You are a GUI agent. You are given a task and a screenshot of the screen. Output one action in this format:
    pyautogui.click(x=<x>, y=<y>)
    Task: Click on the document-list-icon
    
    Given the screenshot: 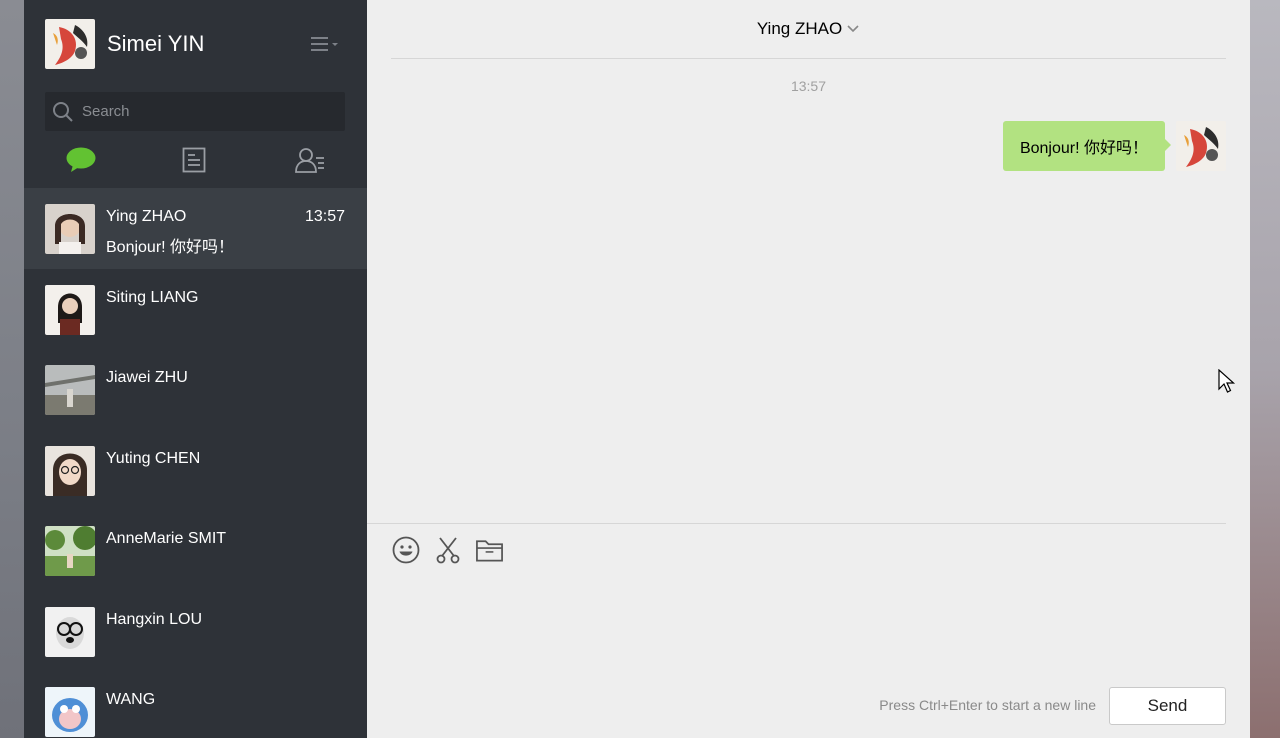 What is the action you would take?
    pyautogui.click(x=194, y=160)
    